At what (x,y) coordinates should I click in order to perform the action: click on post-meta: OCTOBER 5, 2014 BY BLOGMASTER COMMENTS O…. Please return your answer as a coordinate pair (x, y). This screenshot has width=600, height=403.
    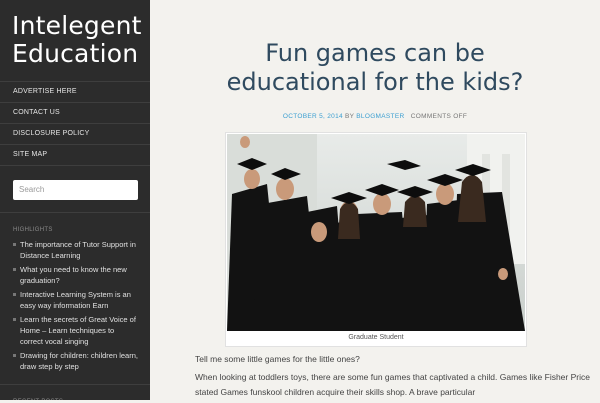
    Looking at the image, I should click on (375, 116).